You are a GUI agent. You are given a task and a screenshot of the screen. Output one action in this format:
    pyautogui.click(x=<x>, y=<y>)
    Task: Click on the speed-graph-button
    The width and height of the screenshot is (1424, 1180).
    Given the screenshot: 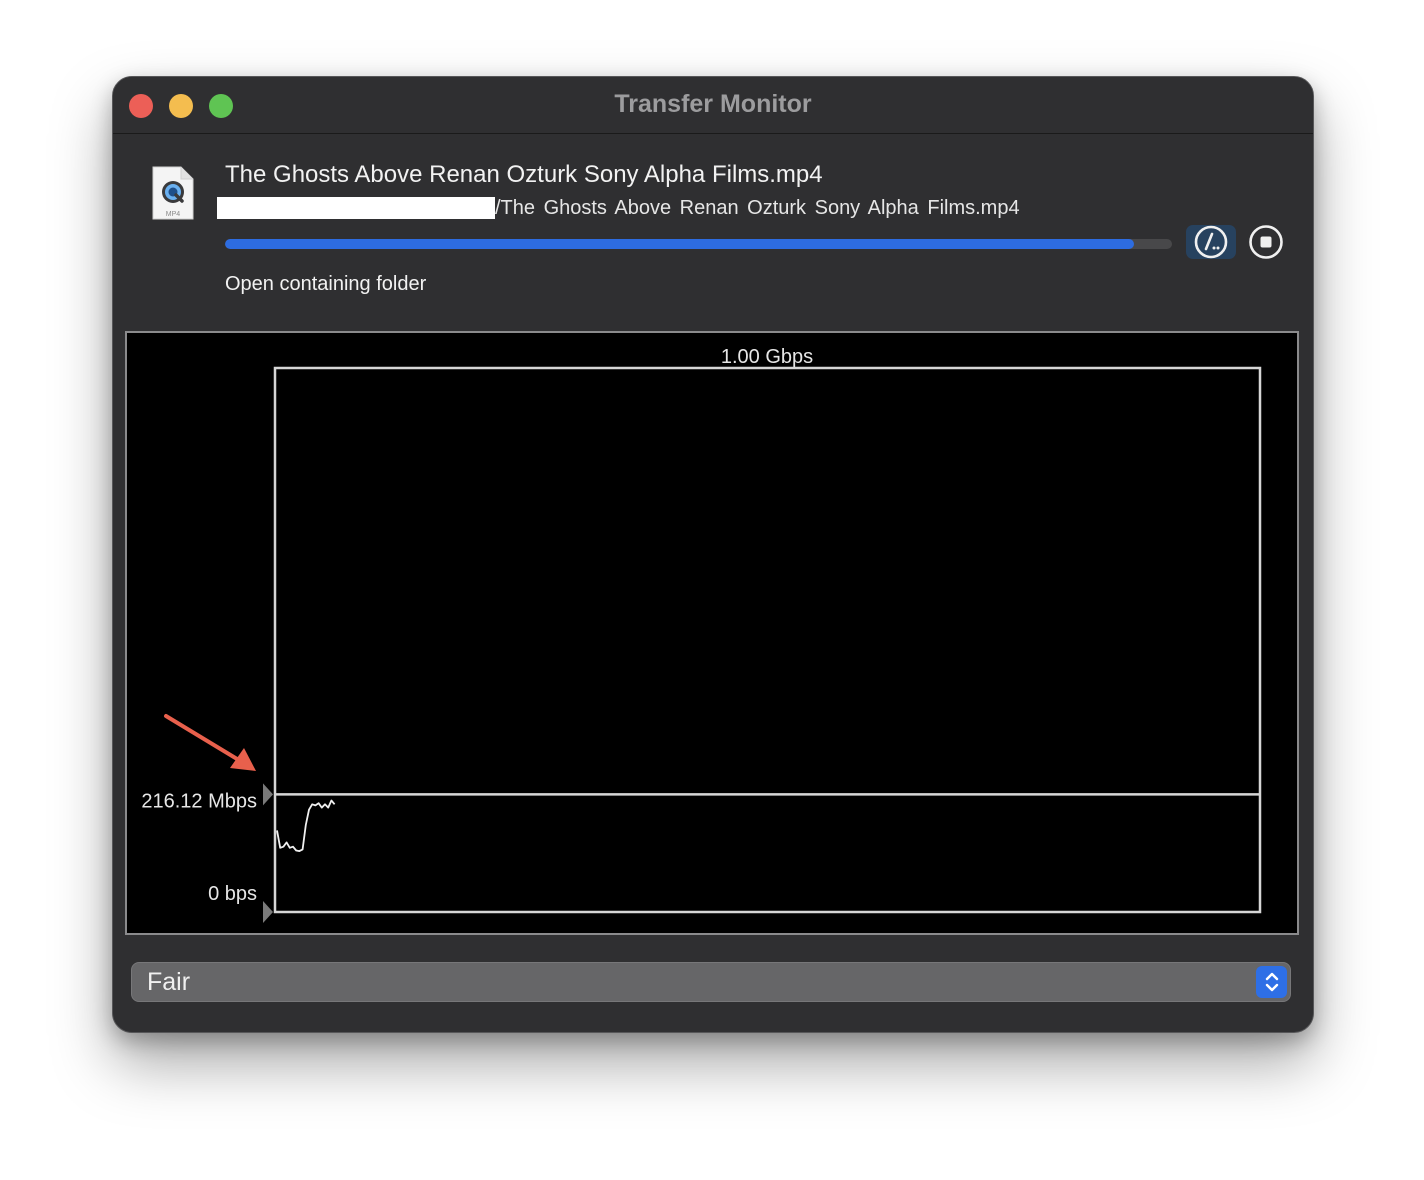 What is the action you would take?
    pyautogui.click(x=1211, y=242)
    